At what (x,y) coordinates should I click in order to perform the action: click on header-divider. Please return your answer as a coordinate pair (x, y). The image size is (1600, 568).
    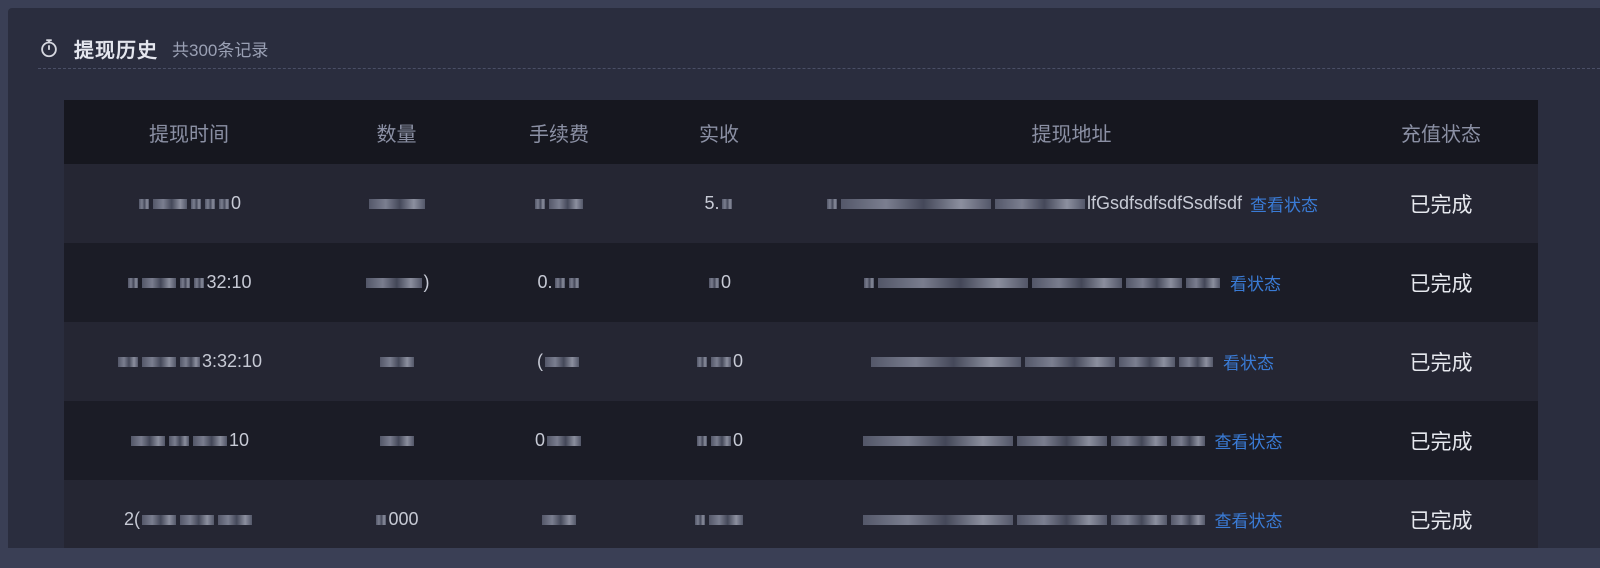
    Looking at the image, I should click on (819, 68).